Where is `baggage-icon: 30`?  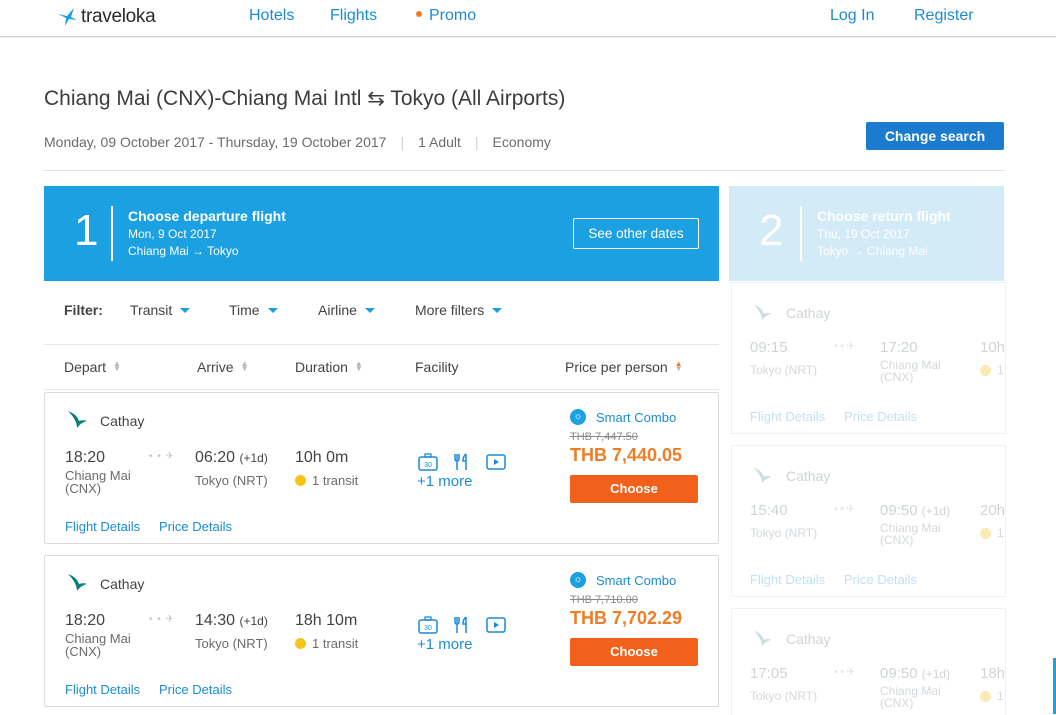
baggage-icon: 30 is located at coordinates (428, 625).